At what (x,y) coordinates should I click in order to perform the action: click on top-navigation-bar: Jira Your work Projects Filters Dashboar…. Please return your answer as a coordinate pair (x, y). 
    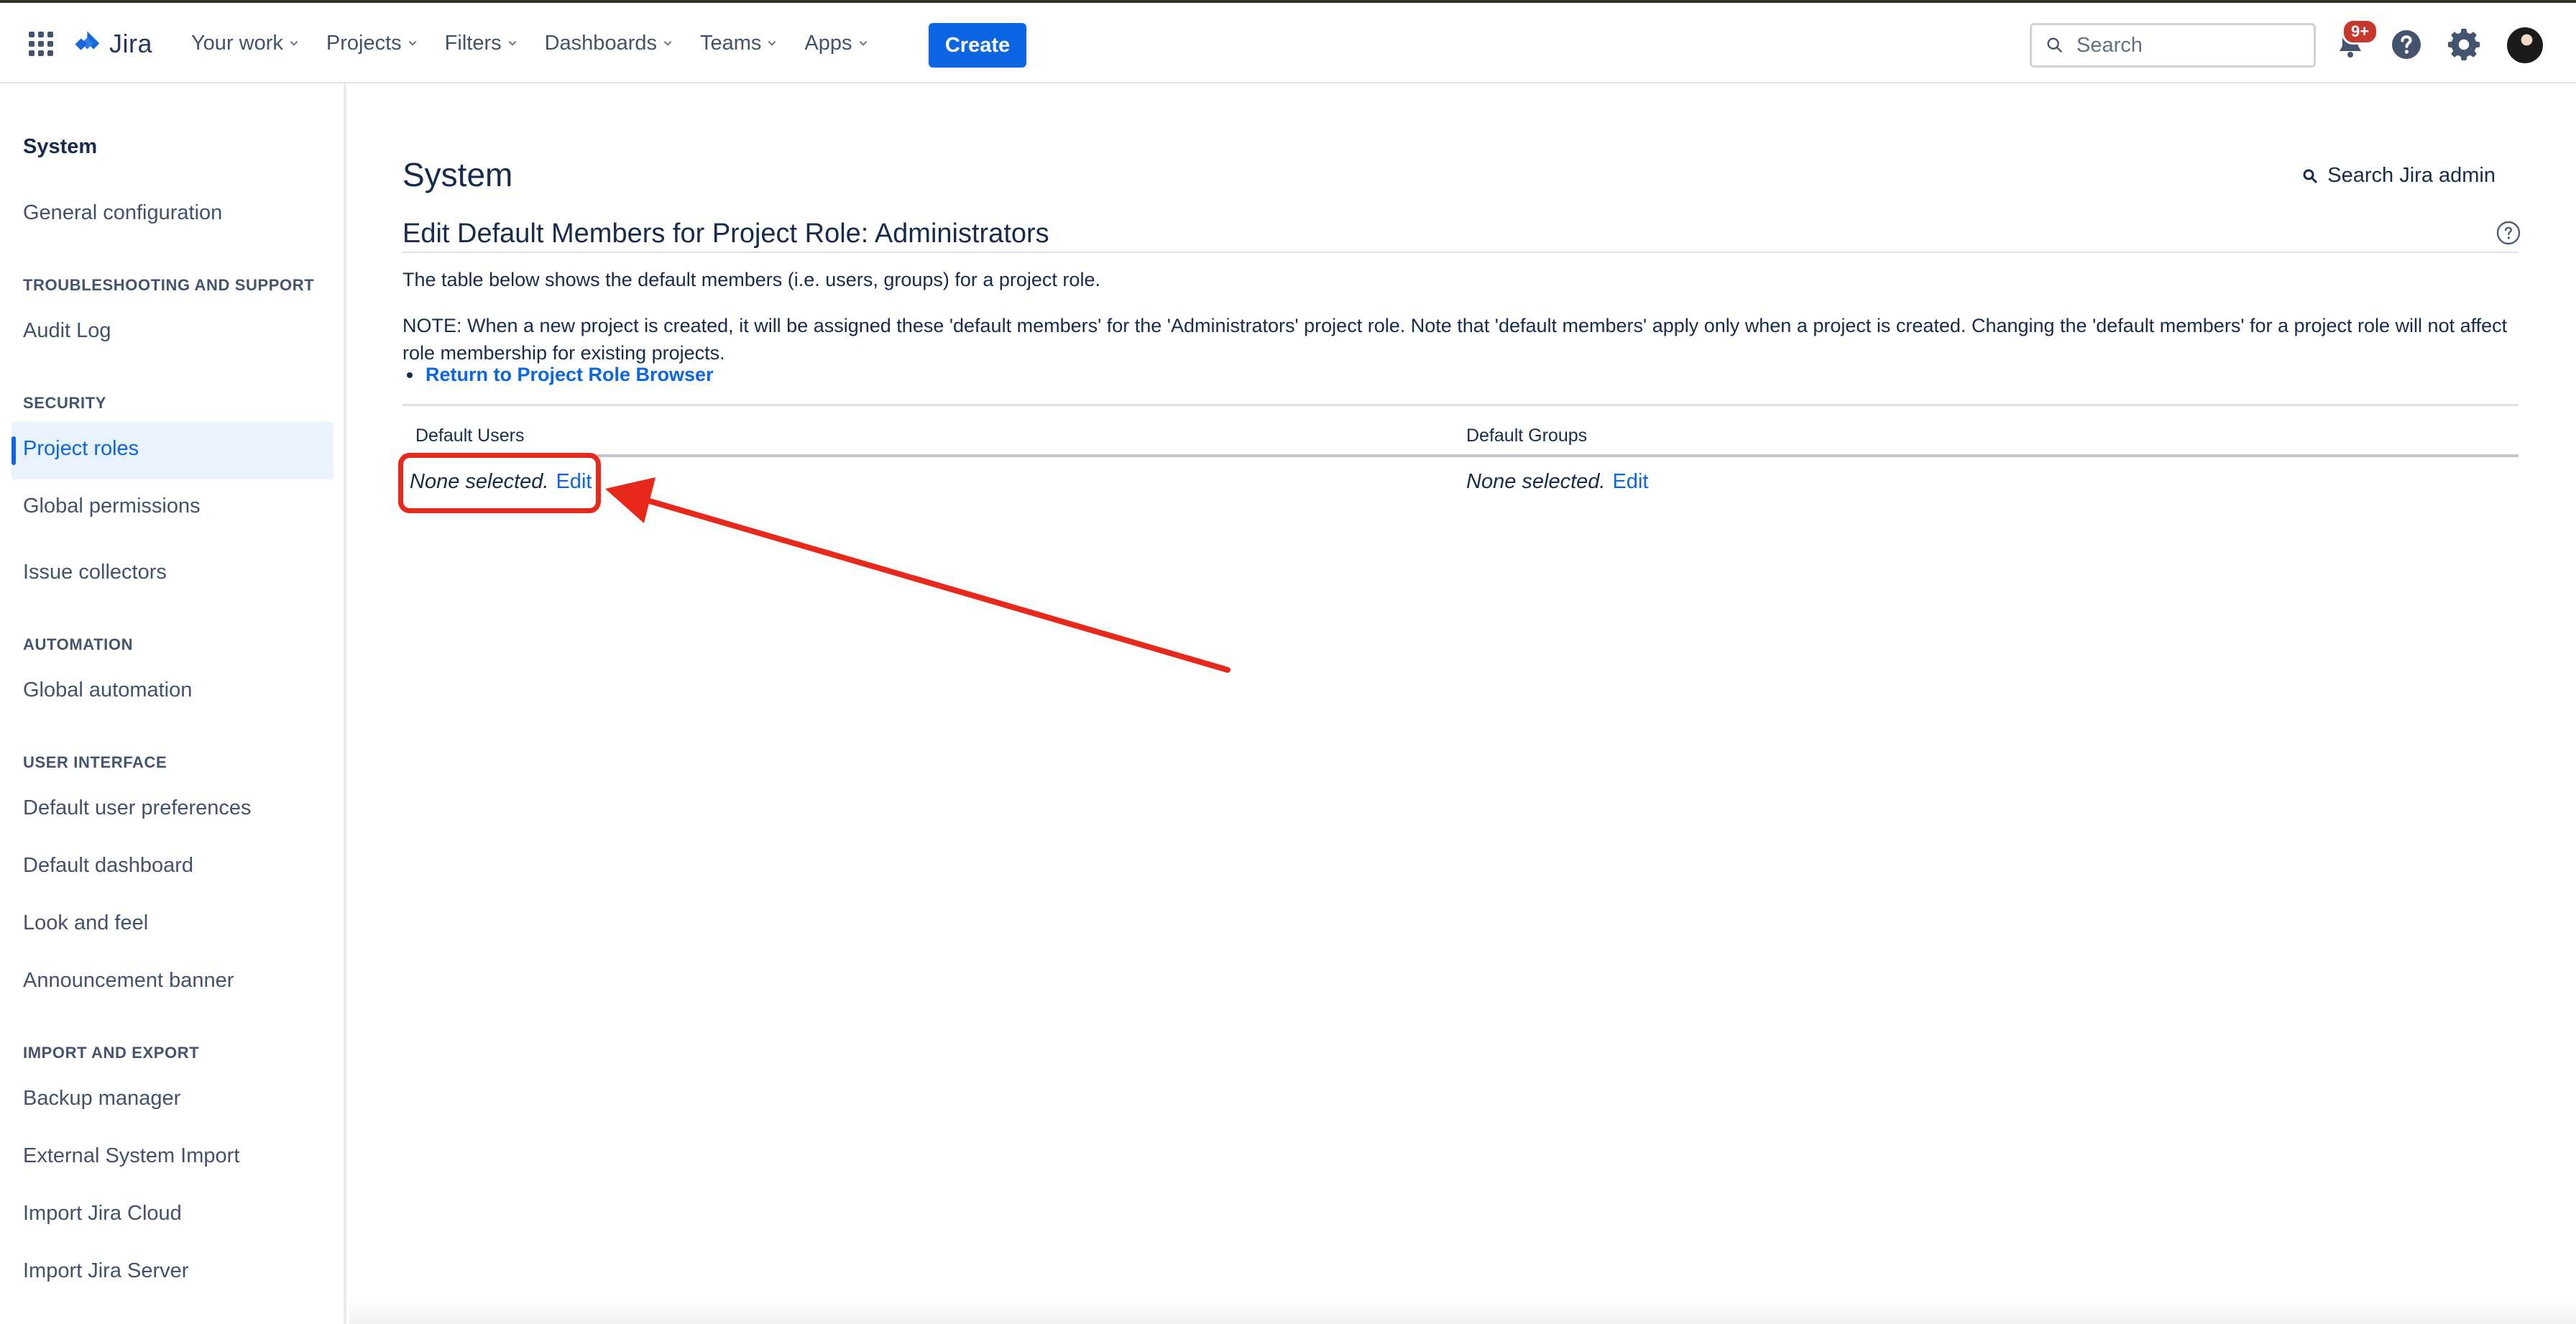
    Looking at the image, I should click on (1288, 41).